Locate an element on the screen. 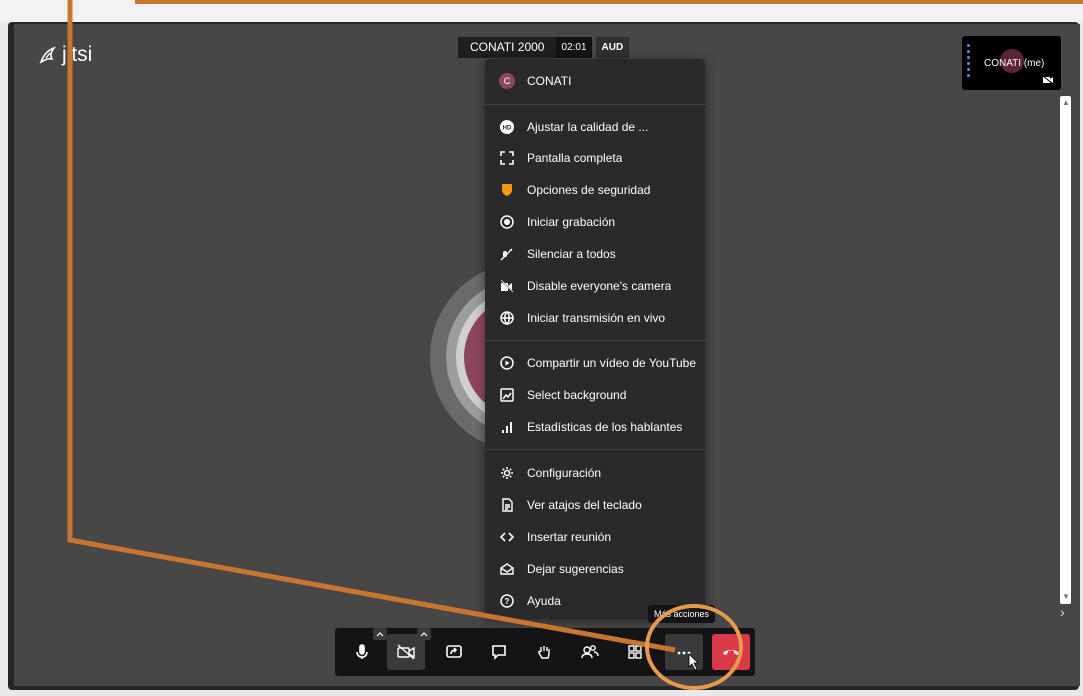 The image size is (1083, 696). menu-item-livestream: Iniciar transmisión en vivo is located at coordinates (595, 318).